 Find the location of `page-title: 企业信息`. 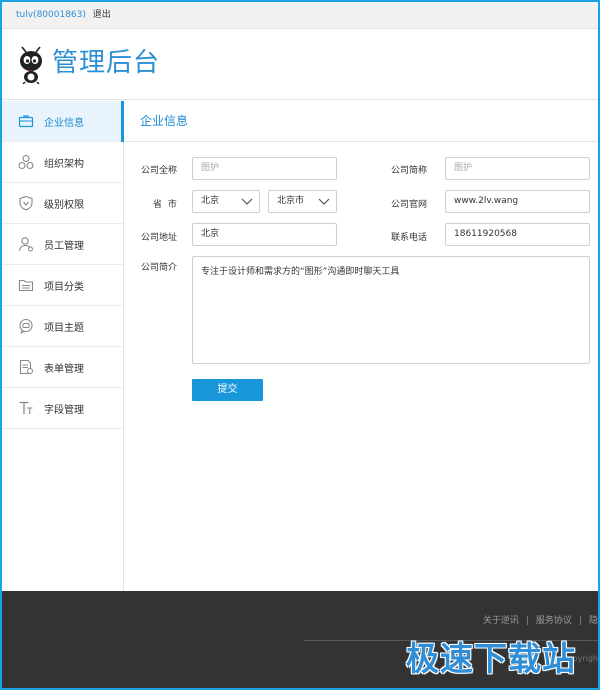

page-title: 企业信息 is located at coordinates (361, 121).